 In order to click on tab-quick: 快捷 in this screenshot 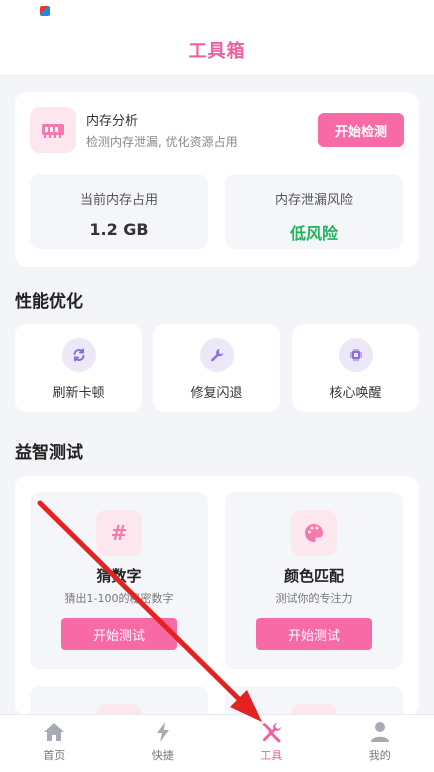, I will do `click(163, 743)`.